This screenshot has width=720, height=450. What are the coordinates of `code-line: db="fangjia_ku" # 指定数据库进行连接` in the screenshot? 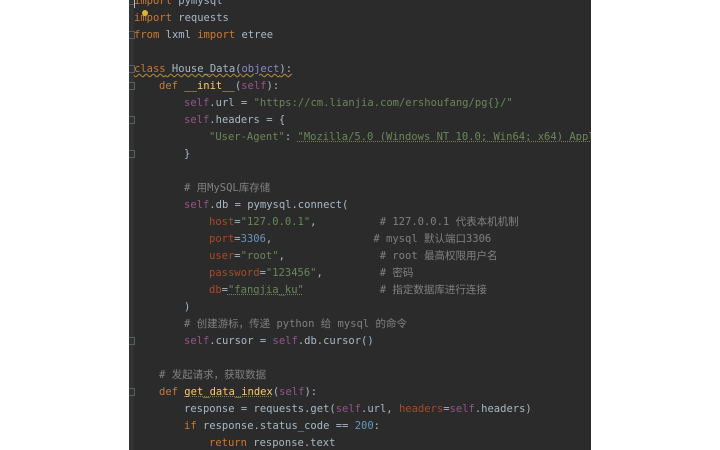 It's located at (360, 290).